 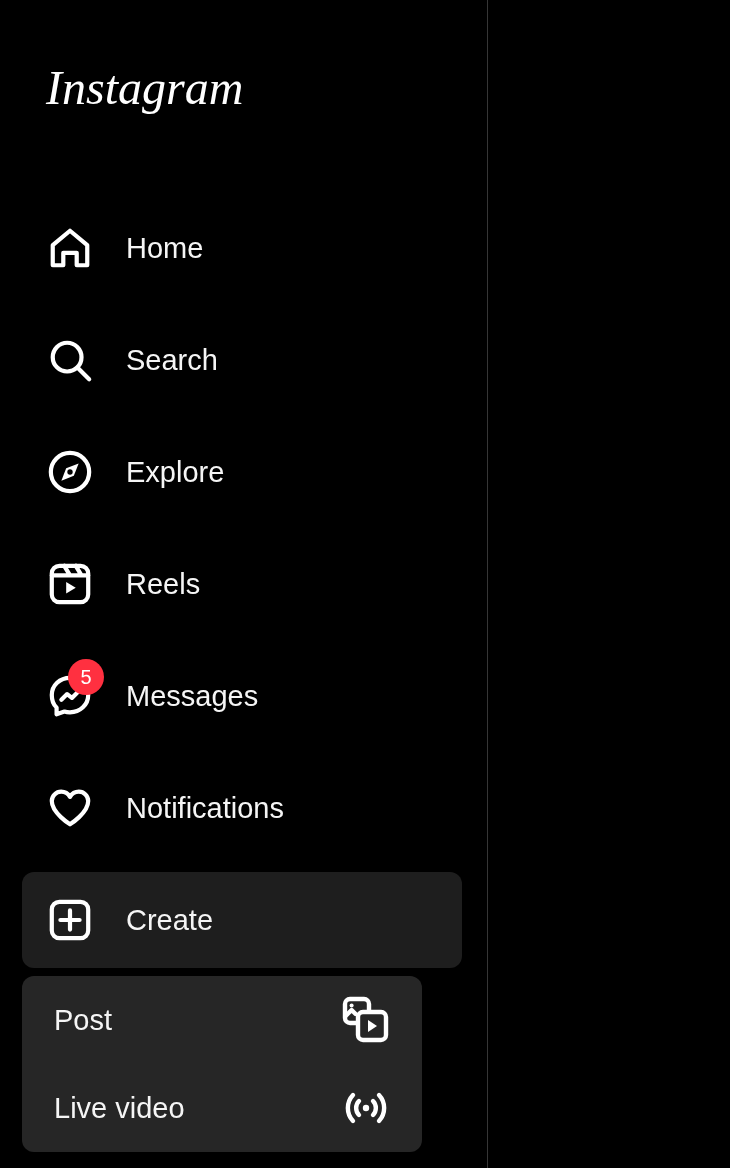 What do you see at coordinates (172, 360) in the screenshot?
I see `nav-label: Search` at bounding box center [172, 360].